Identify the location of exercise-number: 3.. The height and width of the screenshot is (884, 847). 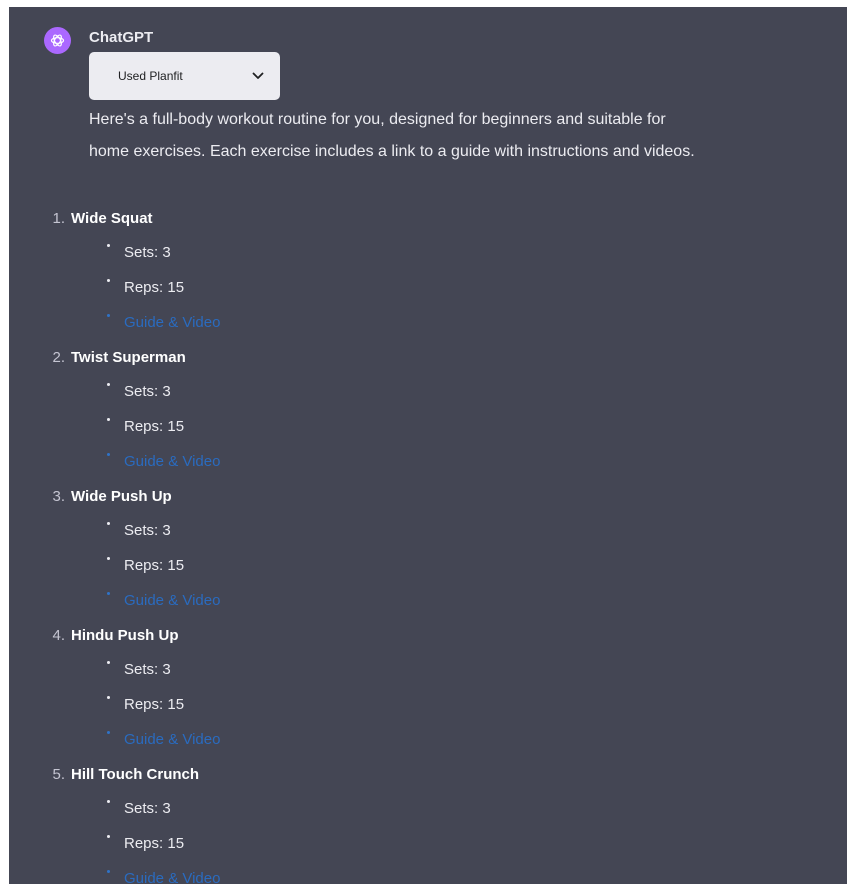
(58, 496).